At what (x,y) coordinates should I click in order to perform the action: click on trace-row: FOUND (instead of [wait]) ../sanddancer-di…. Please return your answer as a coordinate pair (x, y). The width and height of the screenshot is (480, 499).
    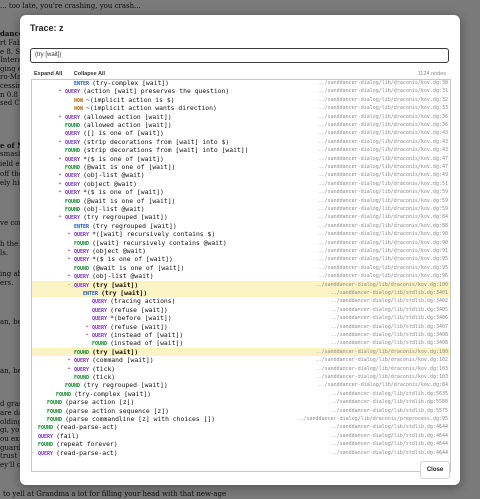
    Looking at the image, I should click on (241, 343).